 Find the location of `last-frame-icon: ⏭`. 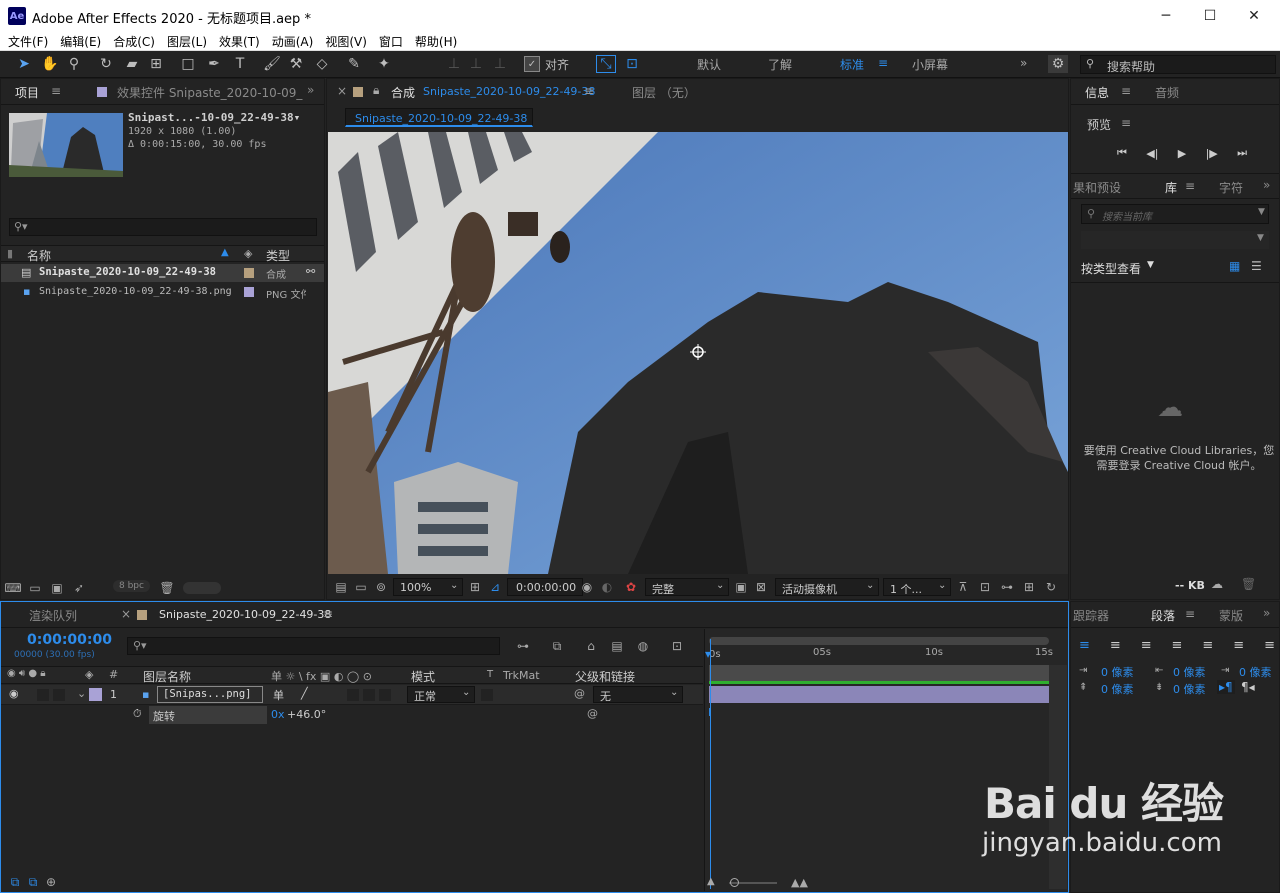

last-frame-icon: ⏭ is located at coordinates (1242, 153).